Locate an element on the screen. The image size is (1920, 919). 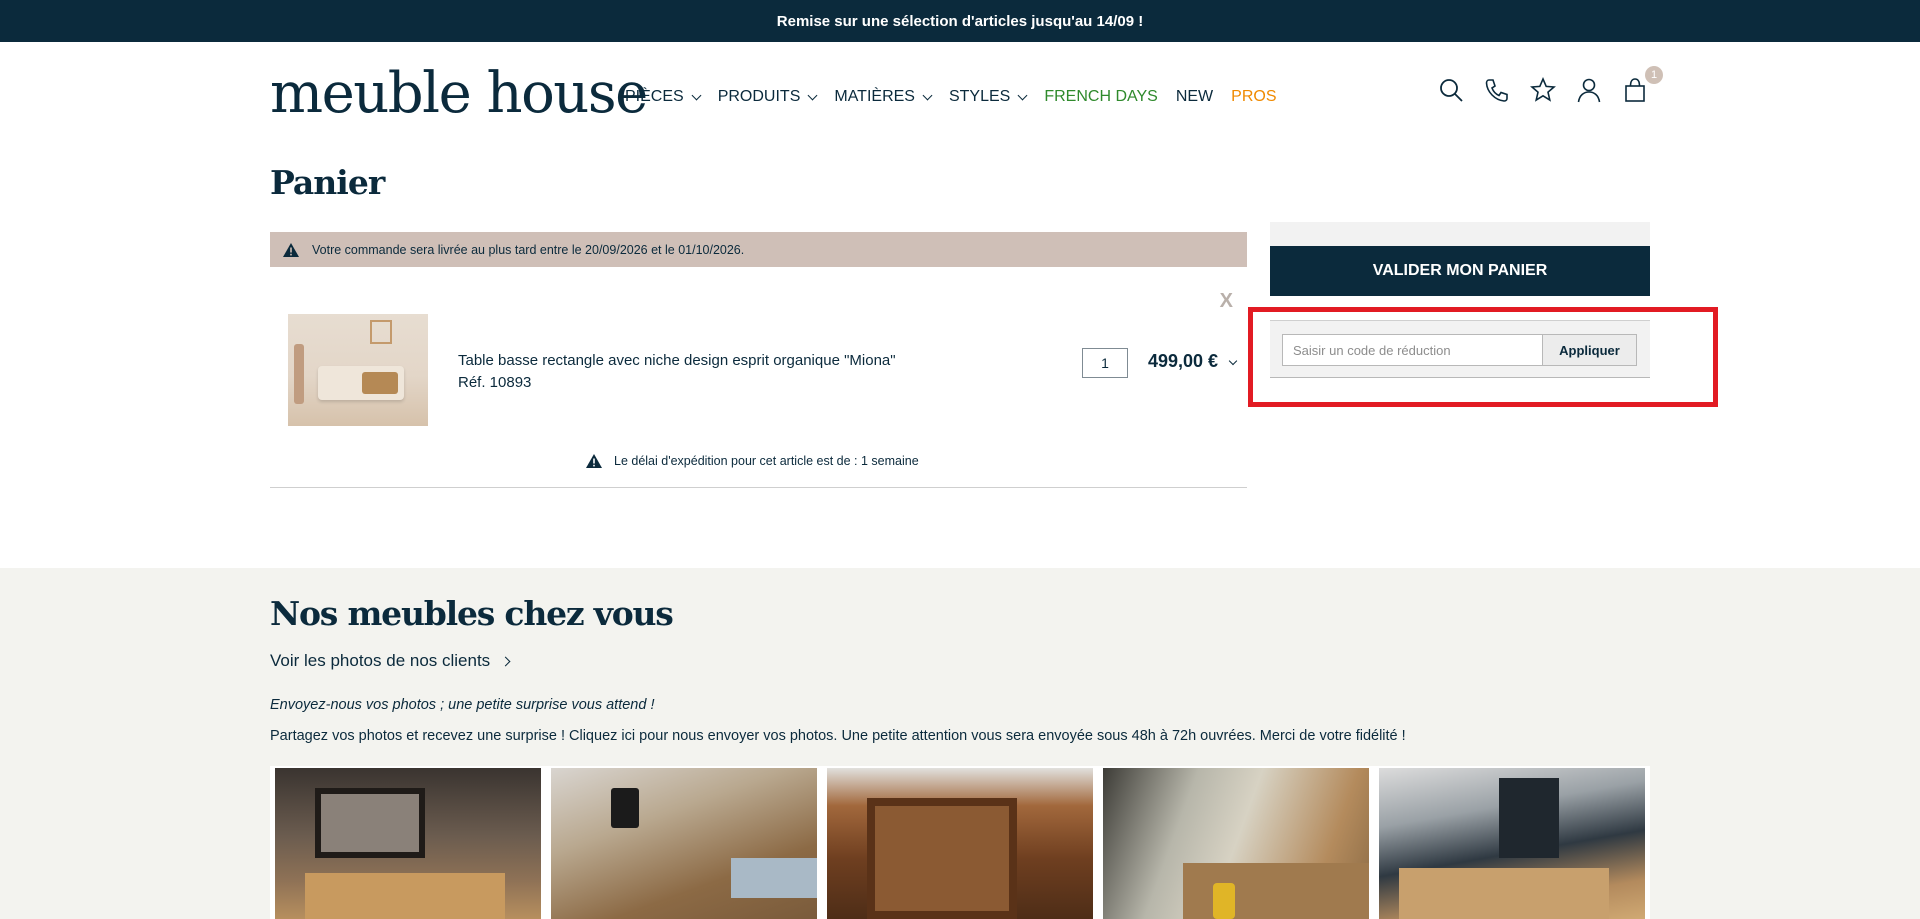
quantity-input is located at coordinates (1105, 363).